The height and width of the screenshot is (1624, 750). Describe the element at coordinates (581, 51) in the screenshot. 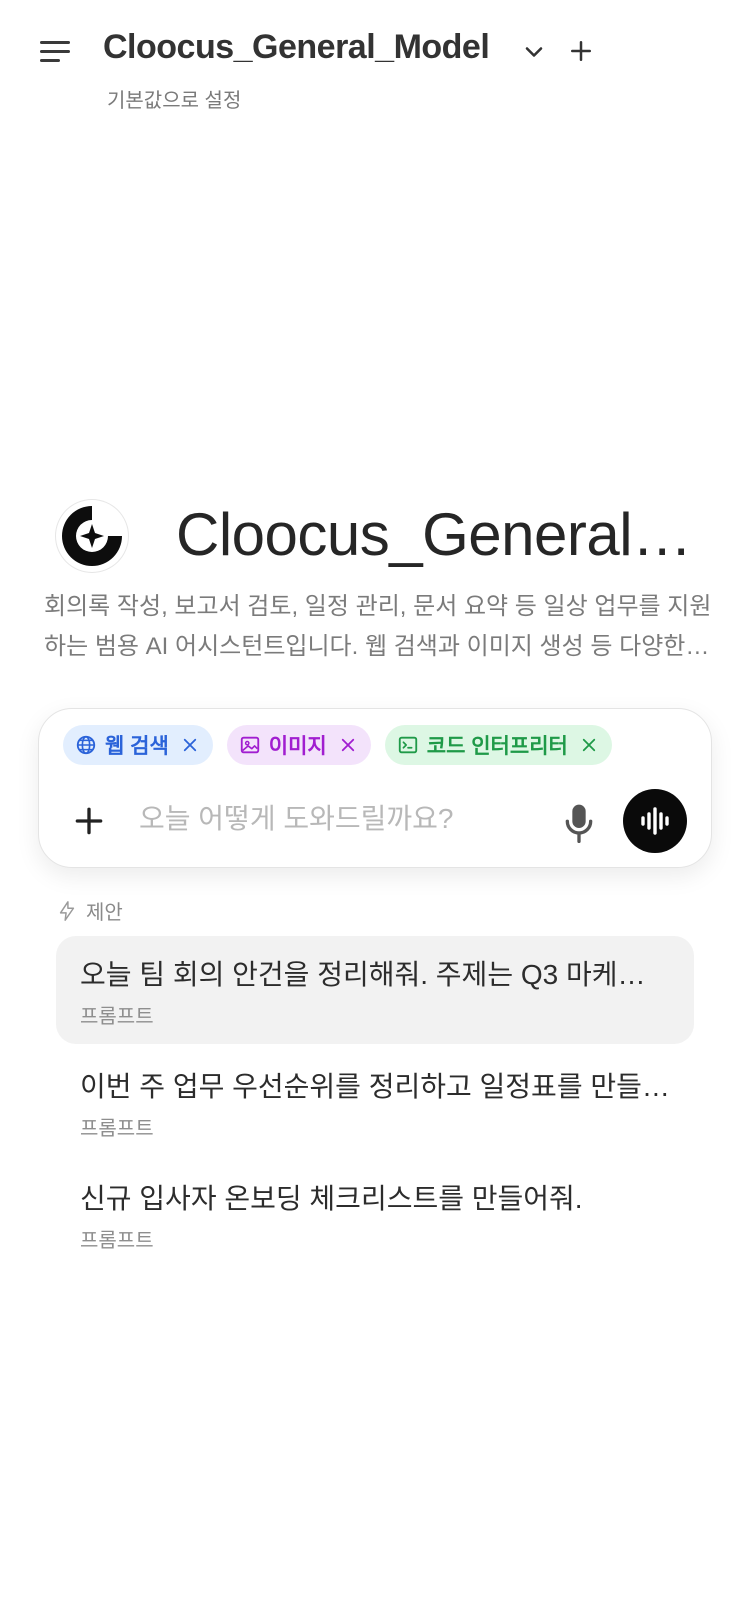

I see `plus-icon` at that location.